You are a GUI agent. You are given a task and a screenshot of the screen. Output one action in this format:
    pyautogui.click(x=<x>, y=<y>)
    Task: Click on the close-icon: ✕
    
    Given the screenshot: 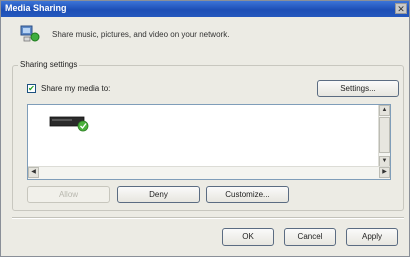 What is the action you would take?
    pyautogui.click(x=401, y=8)
    